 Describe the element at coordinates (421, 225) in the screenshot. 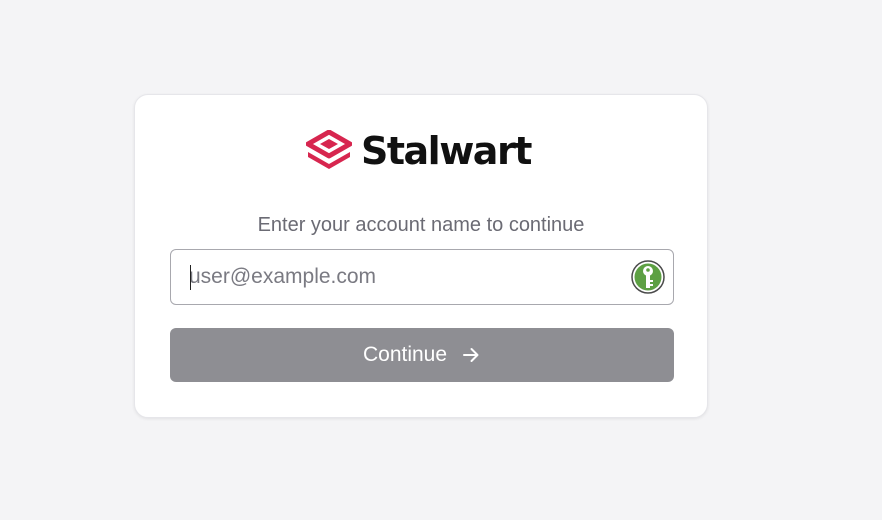

I see `login-prompt: Enter your account name to continue` at that location.